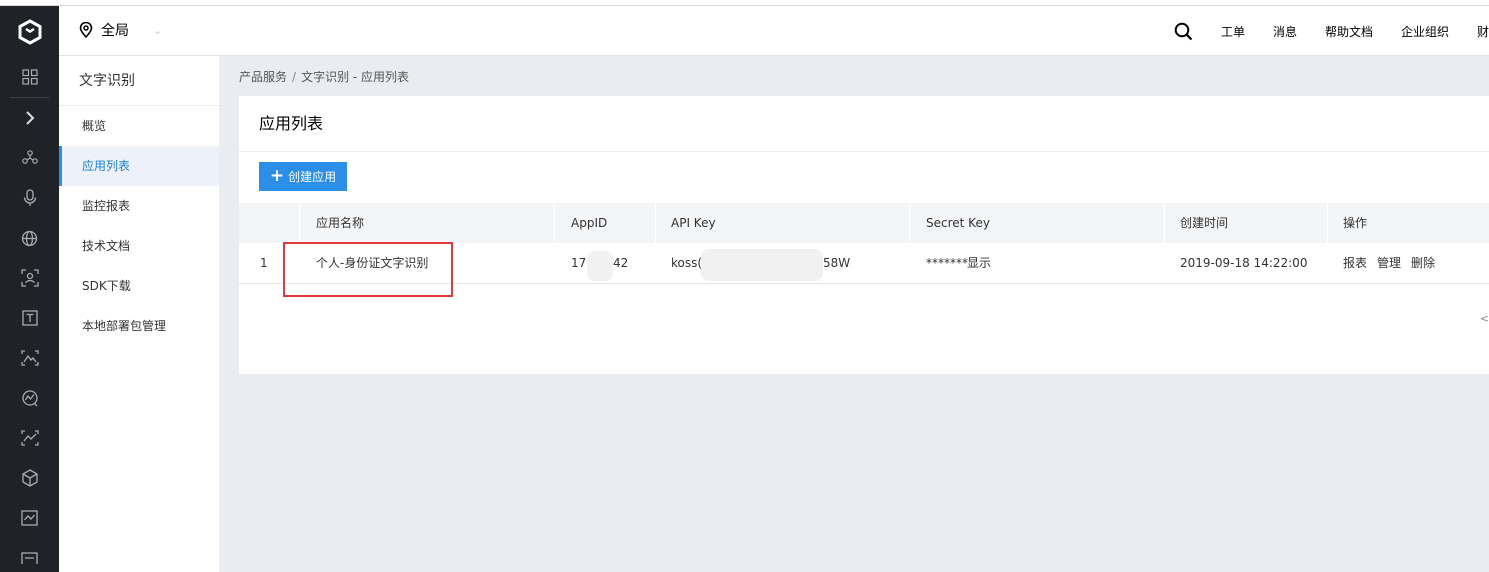 This screenshot has height=572, width=1489. What do you see at coordinates (86, 30) in the screenshot?
I see `location-pin-icon` at bounding box center [86, 30].